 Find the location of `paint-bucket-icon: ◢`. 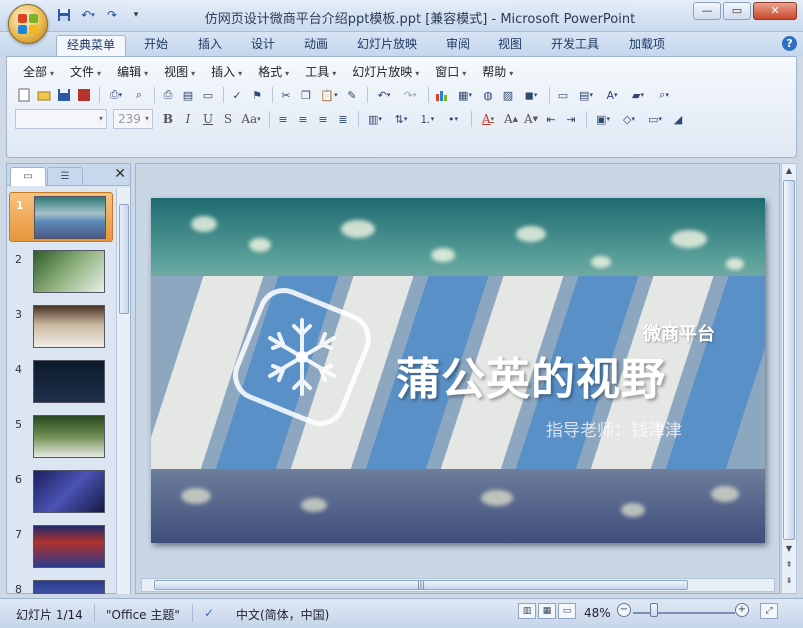

paint-bucket-icon: ◢ is located at coordinates (678, 119).